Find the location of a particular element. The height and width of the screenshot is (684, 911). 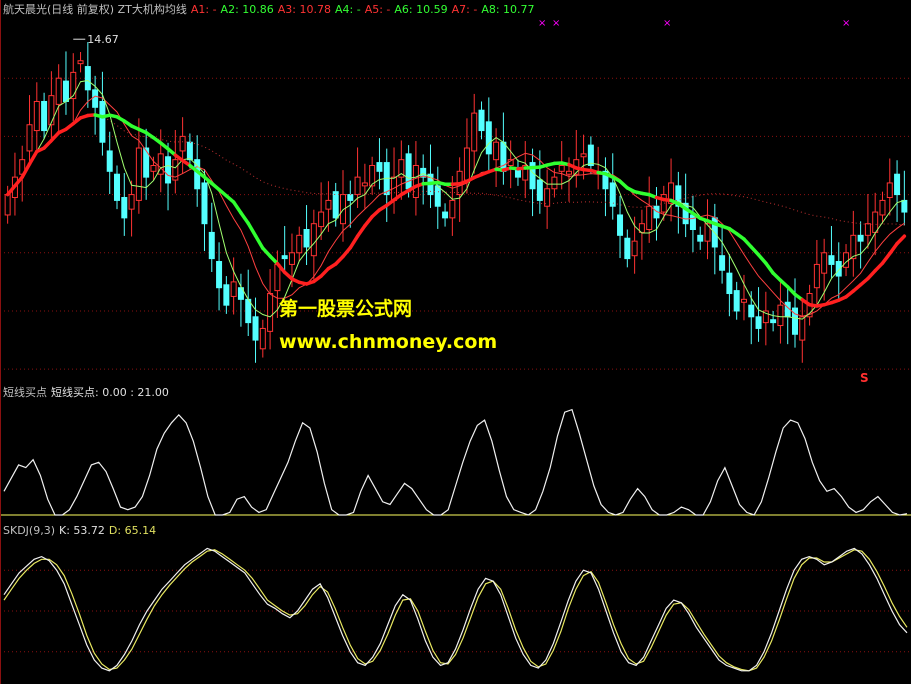

ma-value-6: A6: 10.59 is located at coordinates (421, 9).